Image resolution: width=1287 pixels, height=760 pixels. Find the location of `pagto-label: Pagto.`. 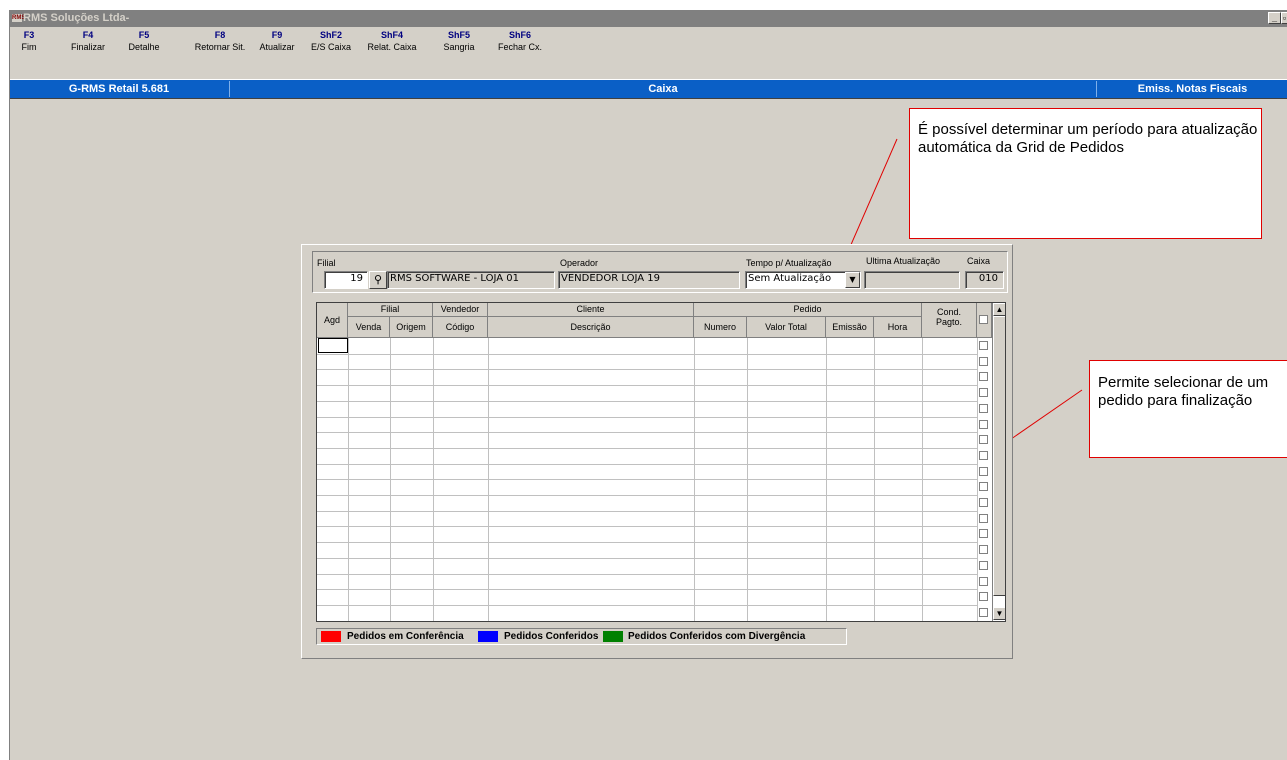

pagto-label: Pagto. is located at coordinates (949, 322).